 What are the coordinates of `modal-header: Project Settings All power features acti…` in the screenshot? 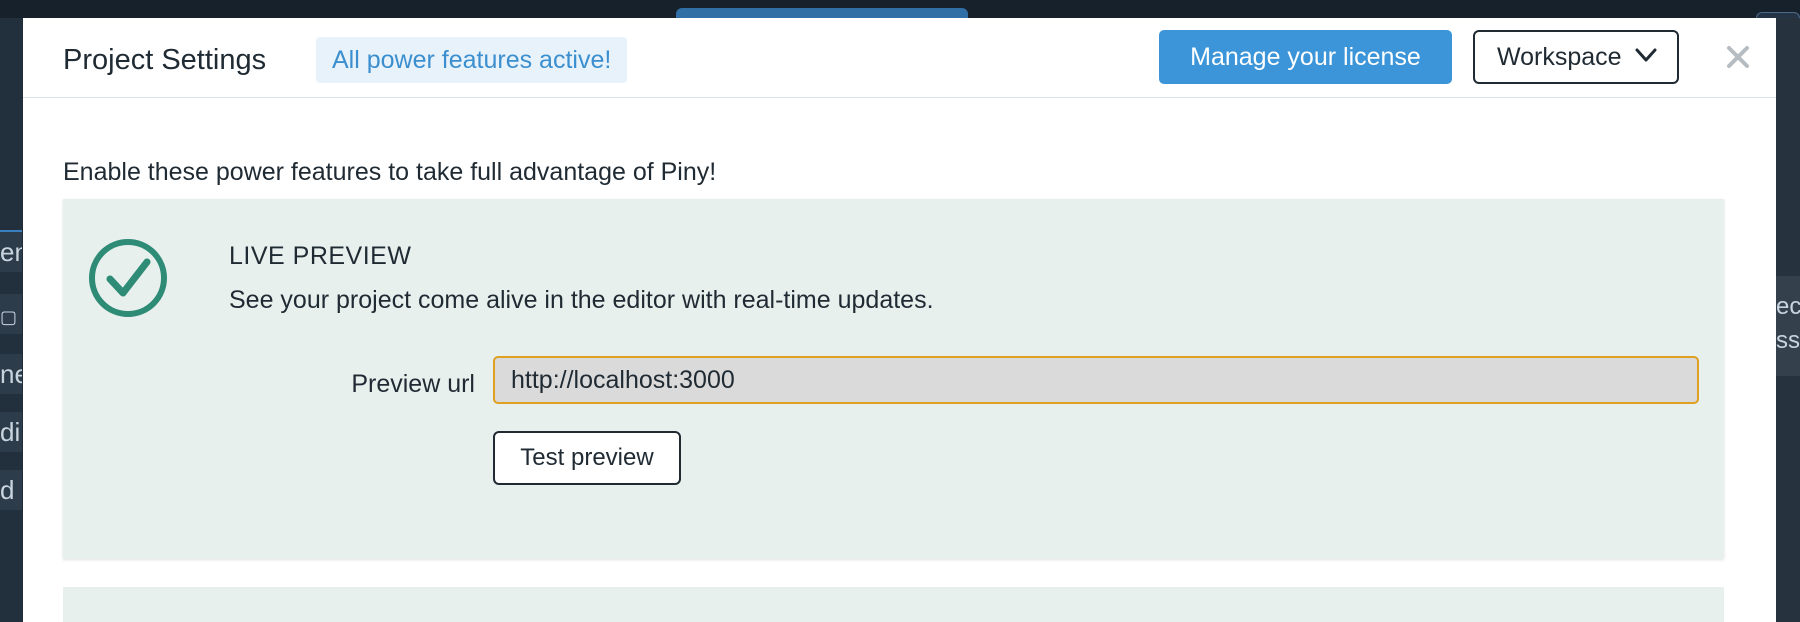 It's located at (899, 58).